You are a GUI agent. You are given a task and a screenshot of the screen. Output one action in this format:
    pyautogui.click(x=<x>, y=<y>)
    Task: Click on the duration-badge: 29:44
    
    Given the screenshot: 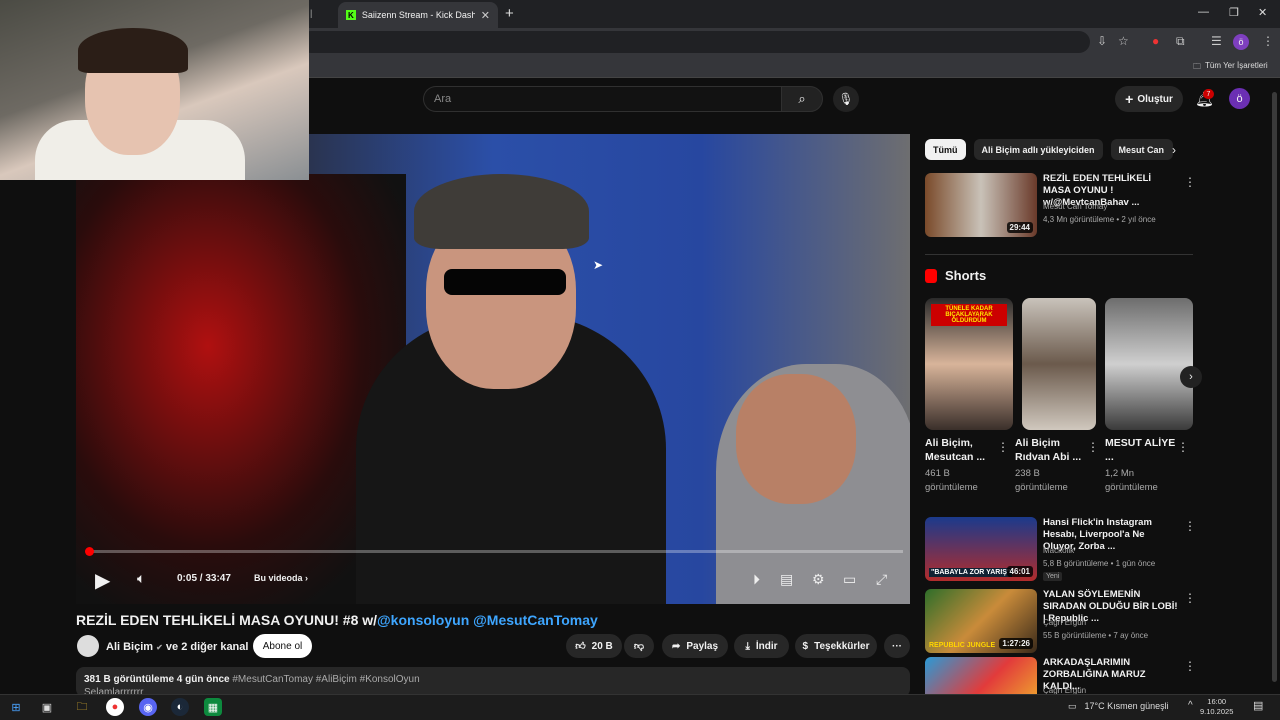 What is the action you would take?
    pyautogui.click(x=1019, y=227)
    